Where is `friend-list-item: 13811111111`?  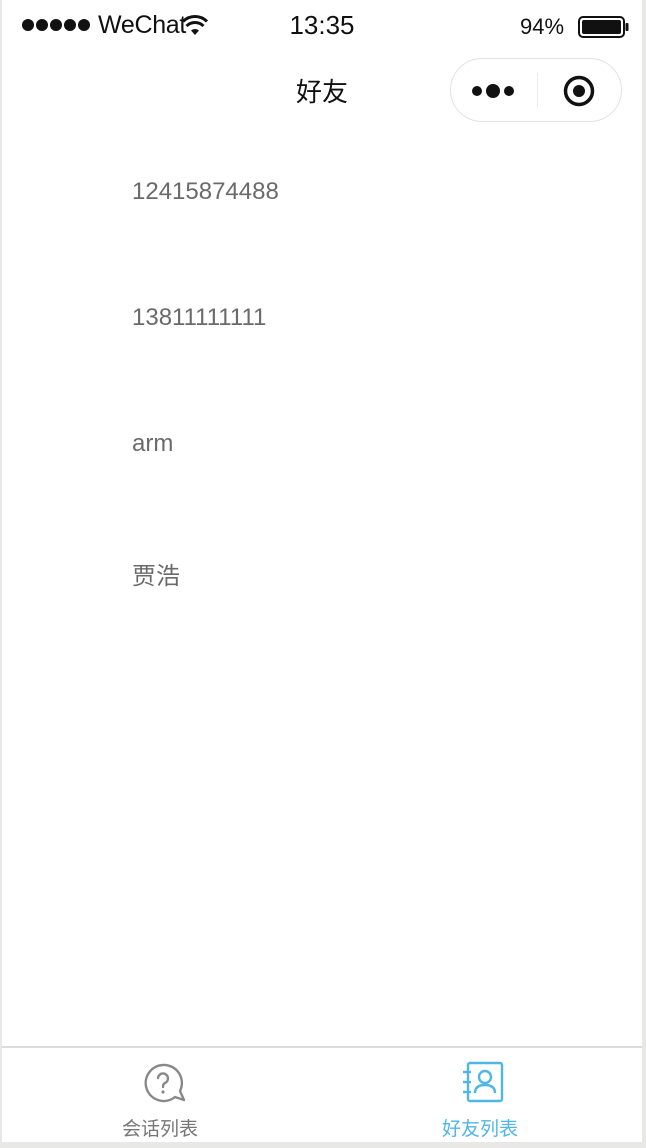 friend-list-item: 13811111111 is located at coordinates (322, 319).